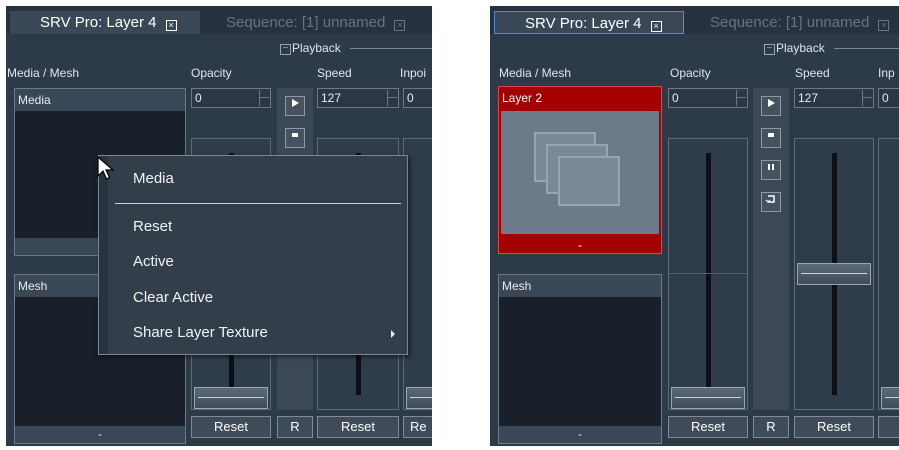 This screenshot has height=450, width=899. I want to click on col-inpoint: Inpoi, so click(413, 73).